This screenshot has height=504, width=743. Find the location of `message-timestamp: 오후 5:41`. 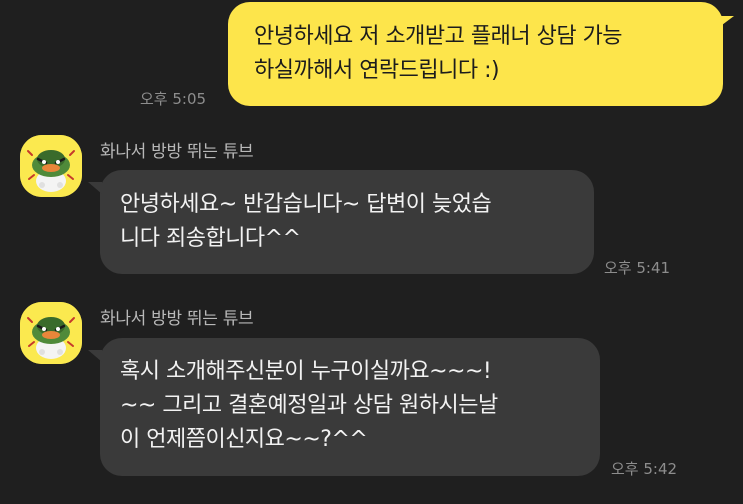

message-timestamp: 오후 5:41 is located at coordinates (637, 268).